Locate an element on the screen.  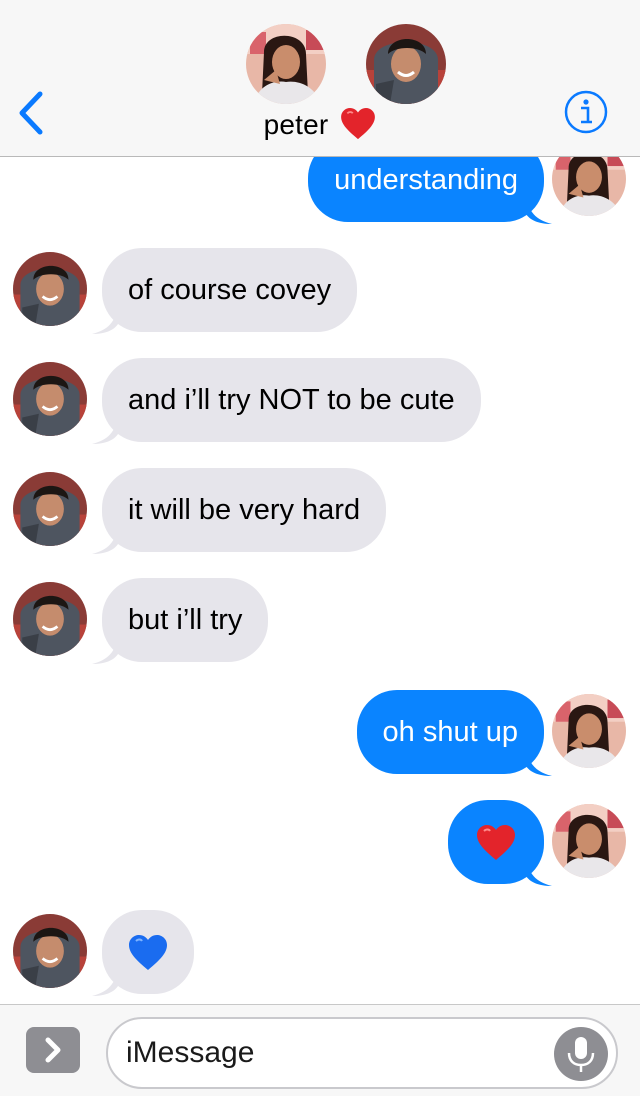
message-text: understanding is located at coordinates (426, 180).